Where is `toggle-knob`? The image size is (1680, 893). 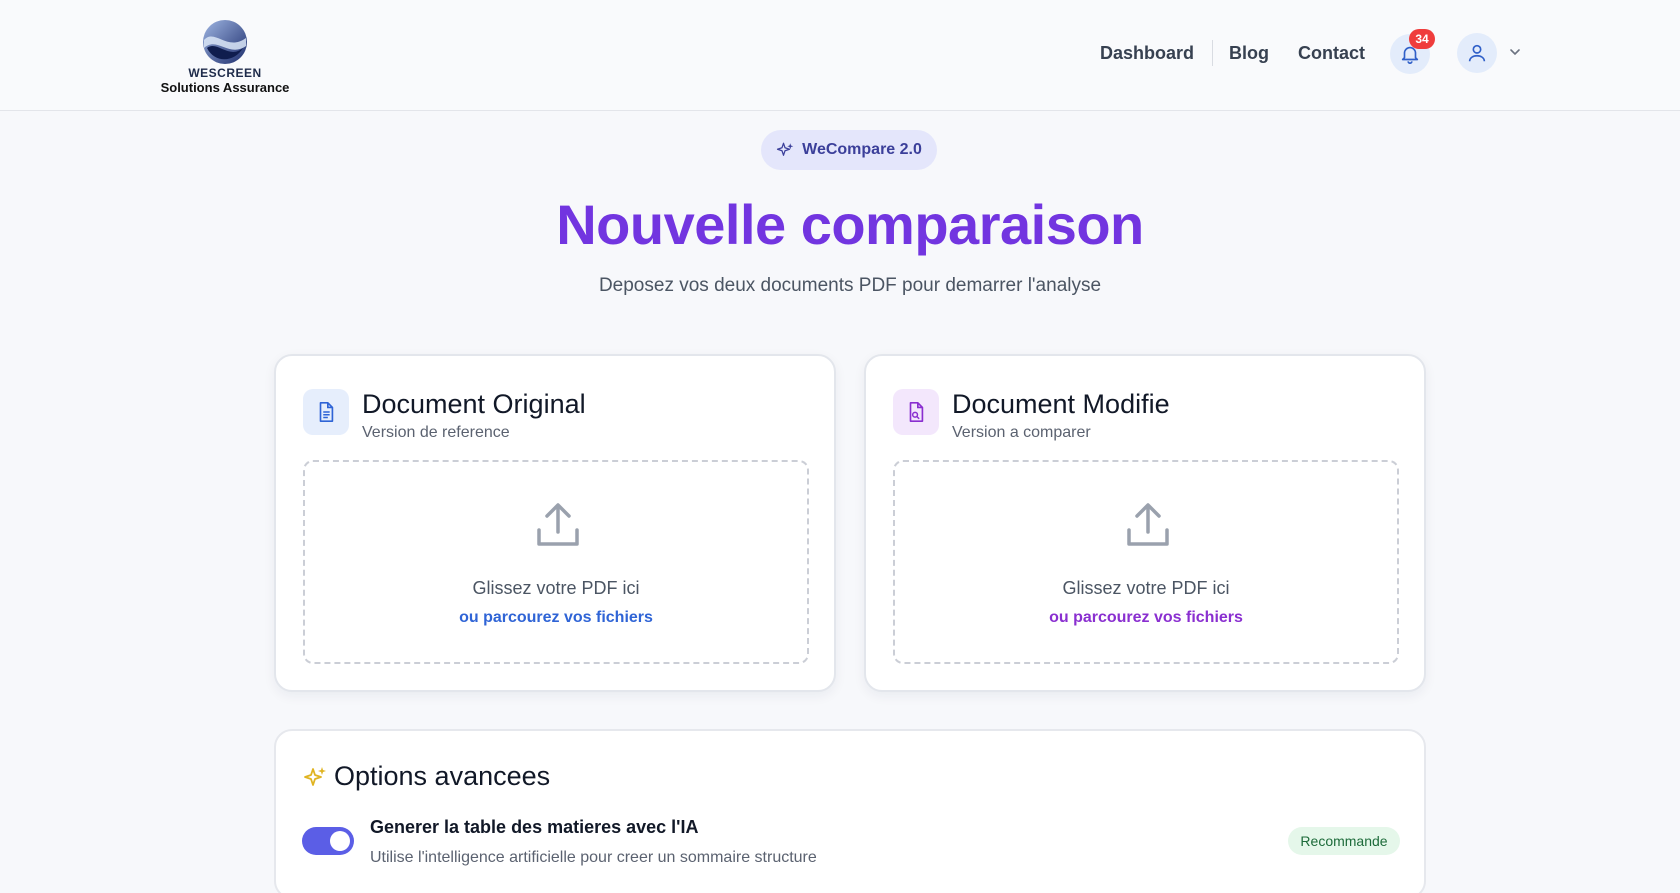
toggle-knob is located at coordinates (340, 841).